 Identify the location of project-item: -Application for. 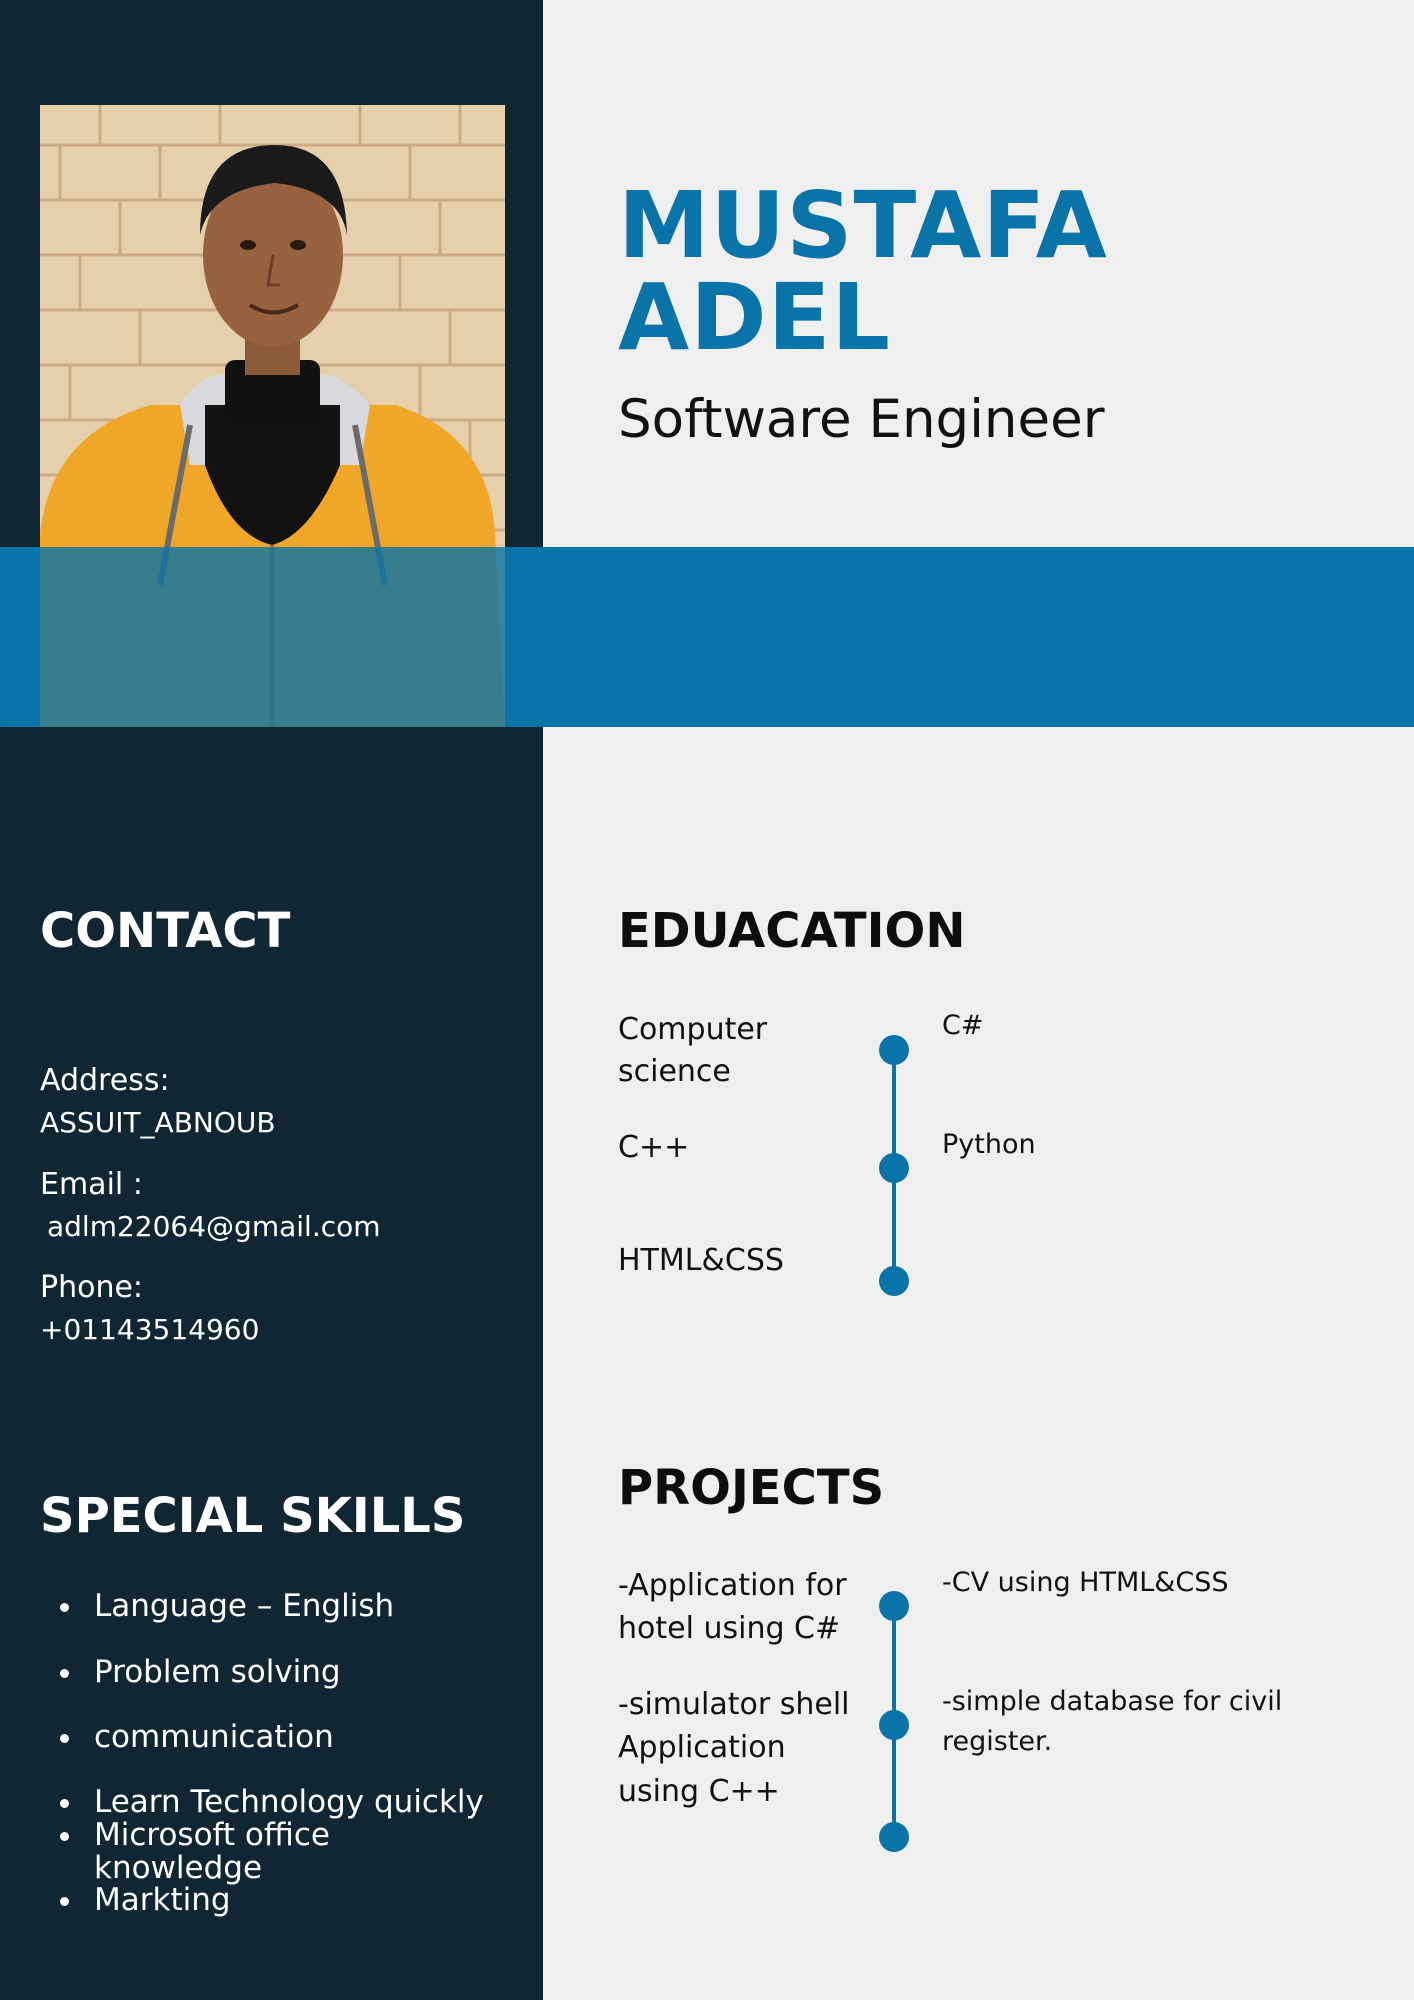
(732, 1585).